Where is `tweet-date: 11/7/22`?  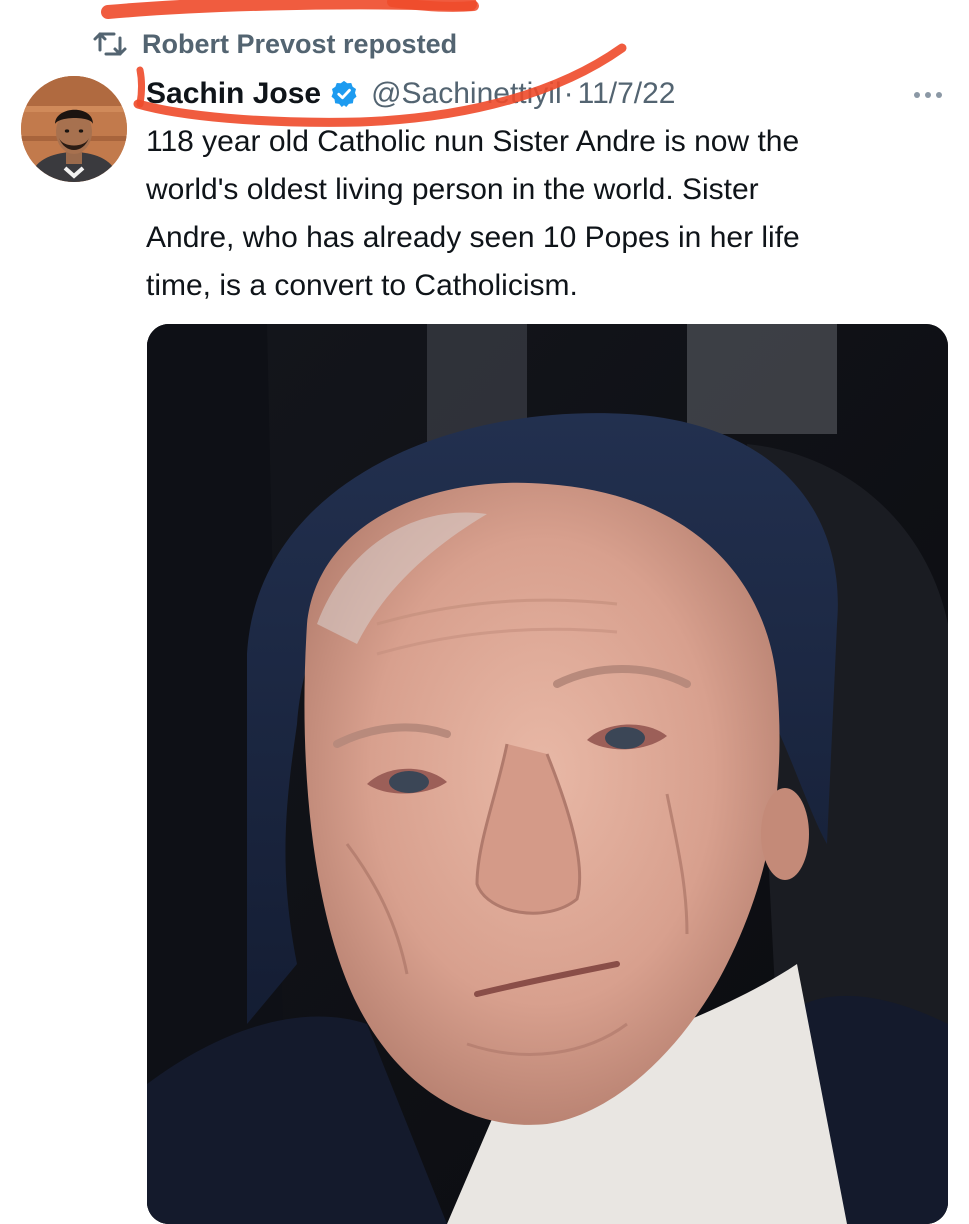 tweet-date: 11/7/22 is located at coordinates (627, 94).